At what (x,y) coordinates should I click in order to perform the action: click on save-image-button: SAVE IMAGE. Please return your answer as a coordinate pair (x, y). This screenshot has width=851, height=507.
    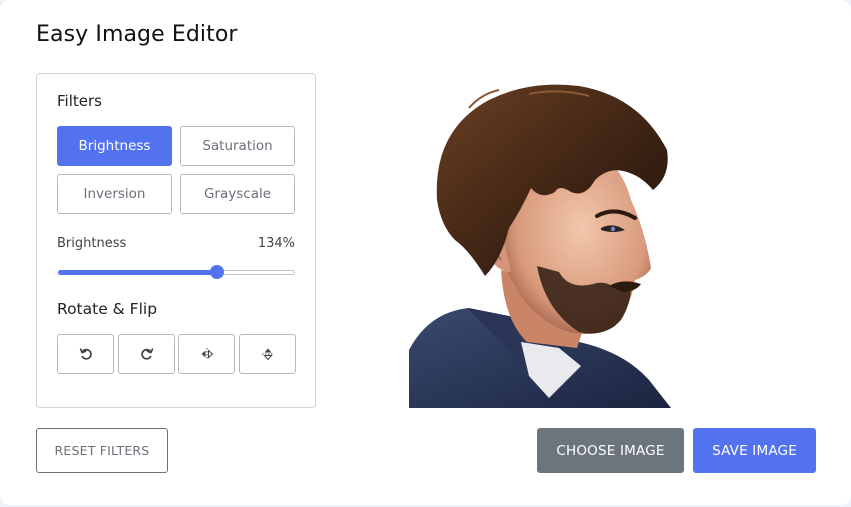
    Looking at the image, I should click on (754, 450).